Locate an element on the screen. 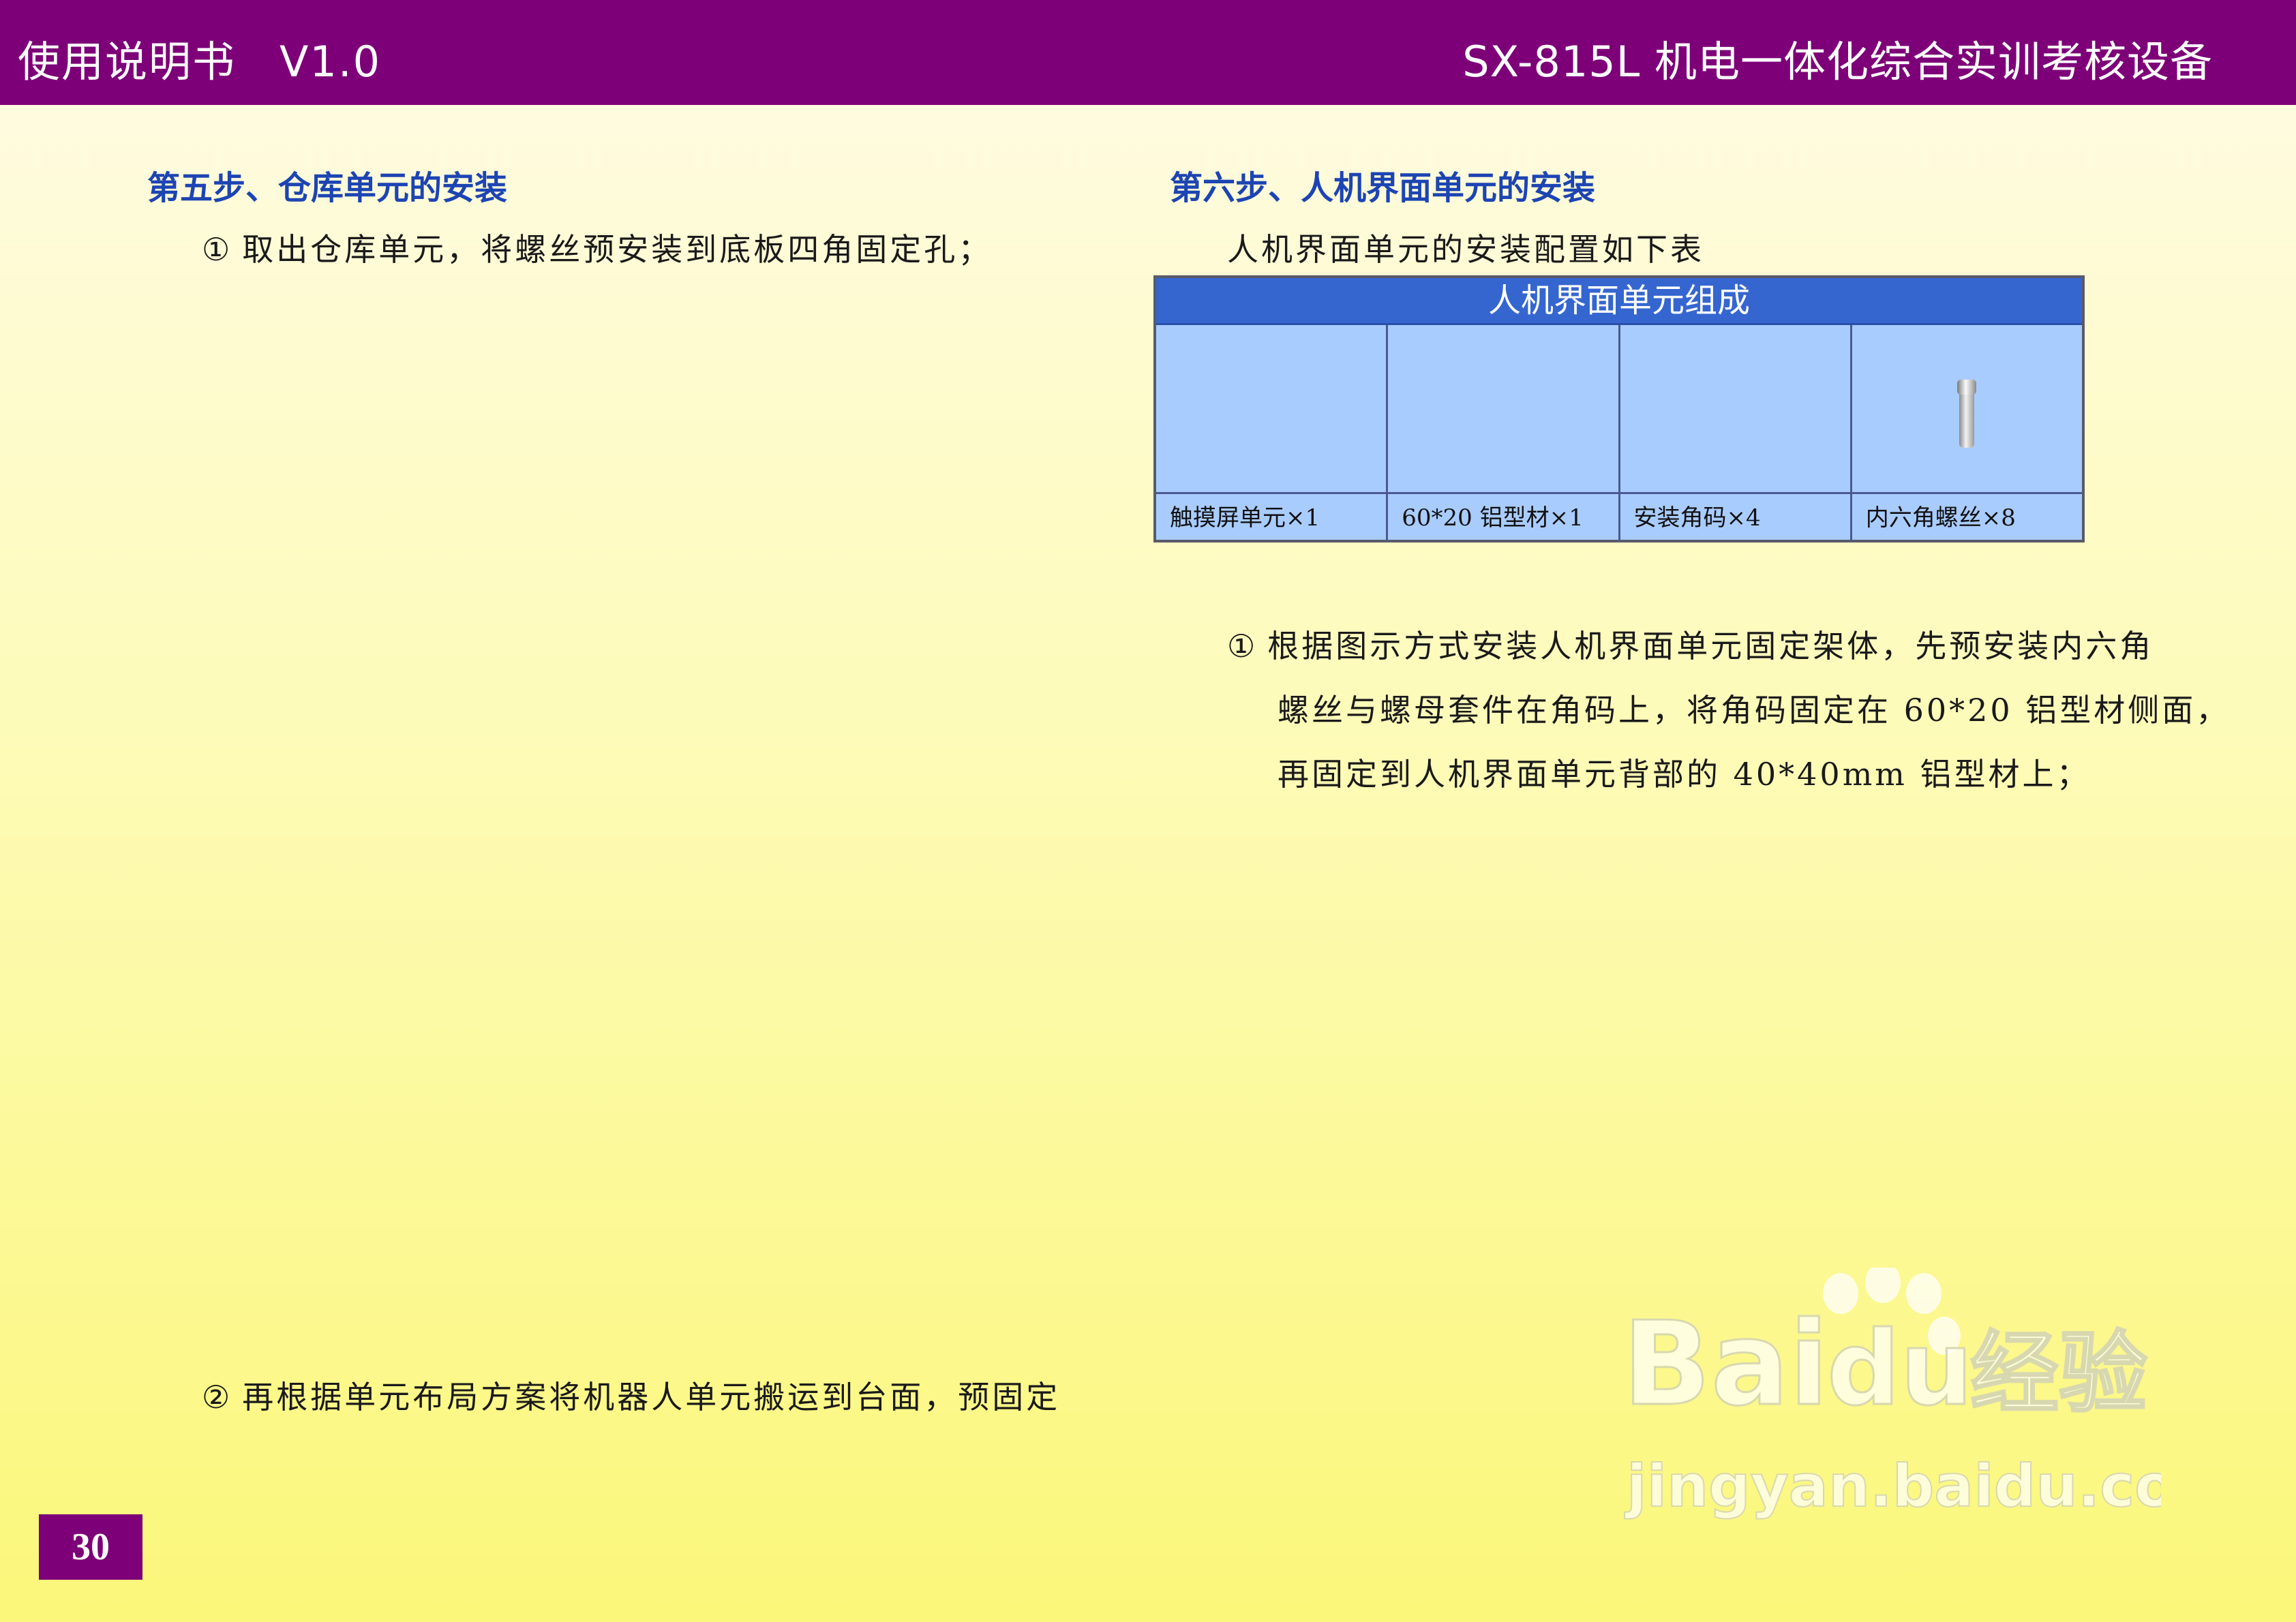  step6-item1-line2: 螺丝与螺母套件在角码上，将角码固定在 60*20 铝型材侧面， is located at coordinates (1754, 711).